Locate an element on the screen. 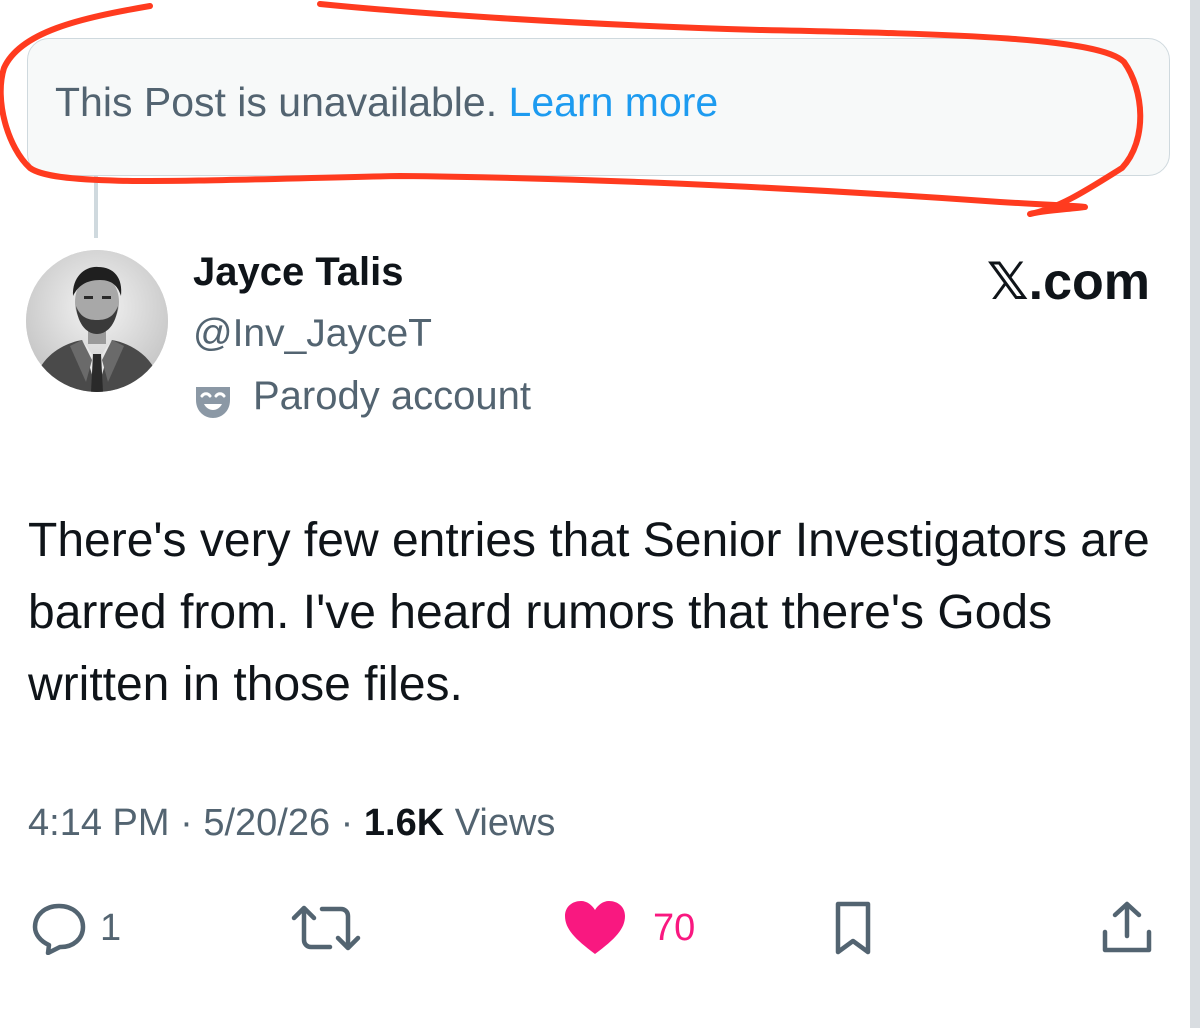 Image resolution: width=1200 pixels, height=1028 pixels. post-meta: 4:14 PM · 5/20/26 · 1.6K Views is located at coordinates (291, 823).